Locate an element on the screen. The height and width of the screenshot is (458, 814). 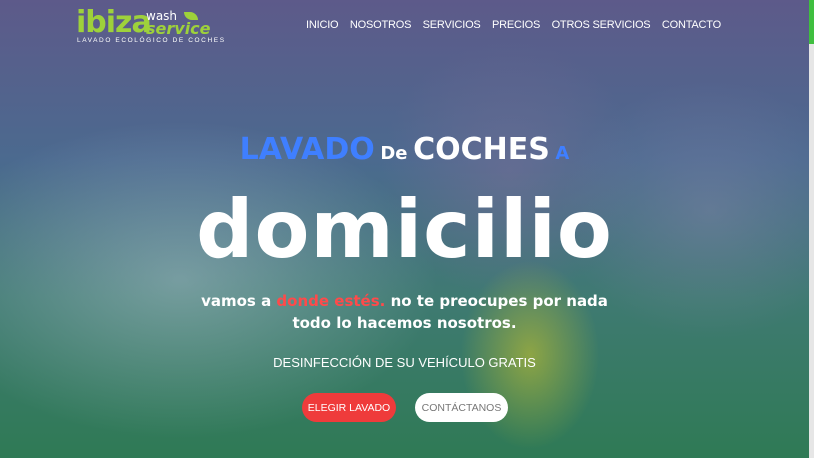
tagline-part1: vamos a is located at coordinates (239, 301).